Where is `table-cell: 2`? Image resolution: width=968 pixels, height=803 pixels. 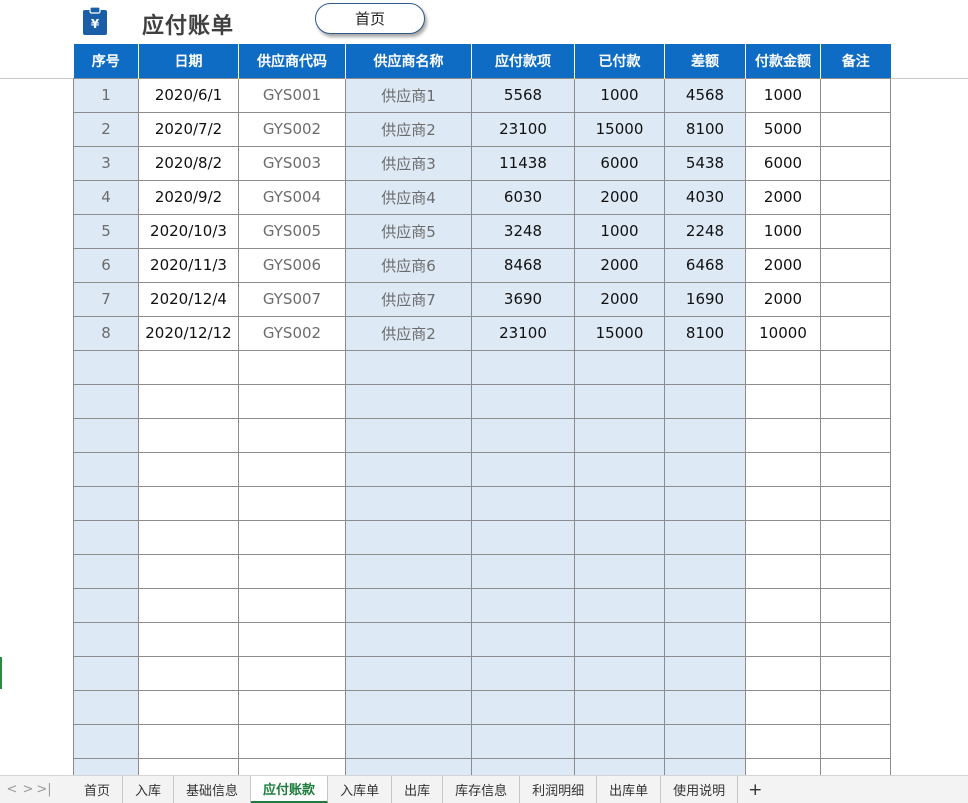
table-cell: 2 is located at coordinates (106, 129).